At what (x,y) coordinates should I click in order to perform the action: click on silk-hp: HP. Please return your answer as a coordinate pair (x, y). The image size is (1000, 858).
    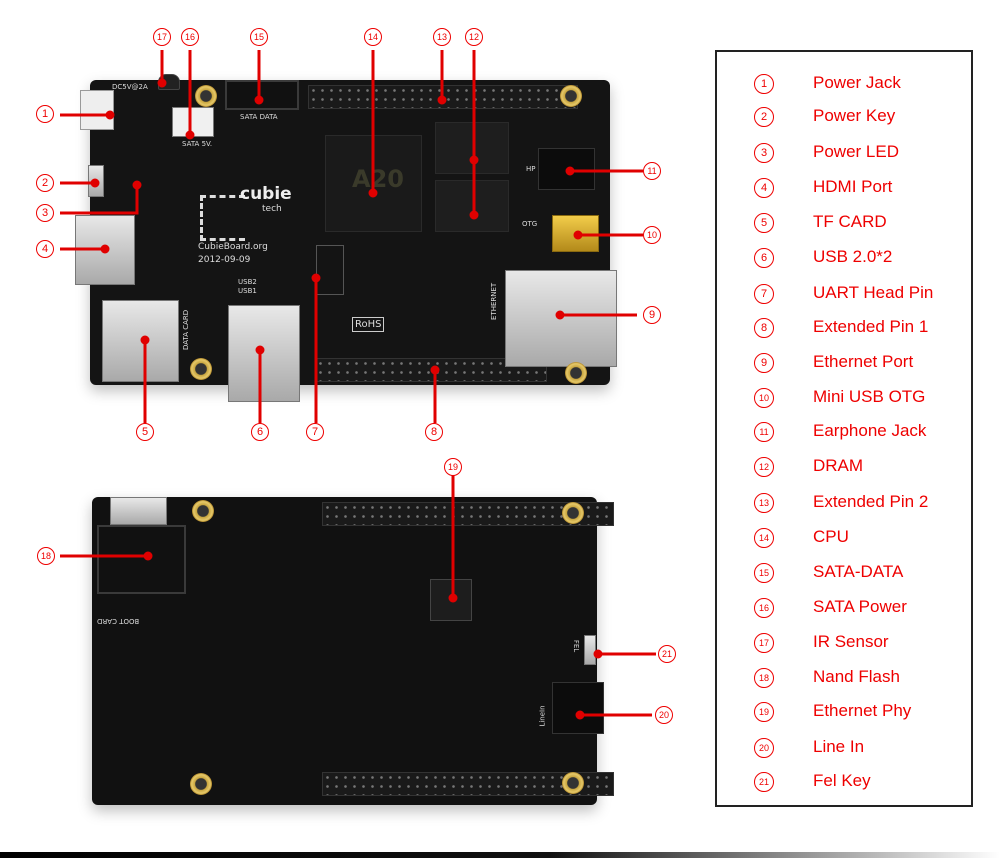
    Looking at the image, I should click on (531, 169).